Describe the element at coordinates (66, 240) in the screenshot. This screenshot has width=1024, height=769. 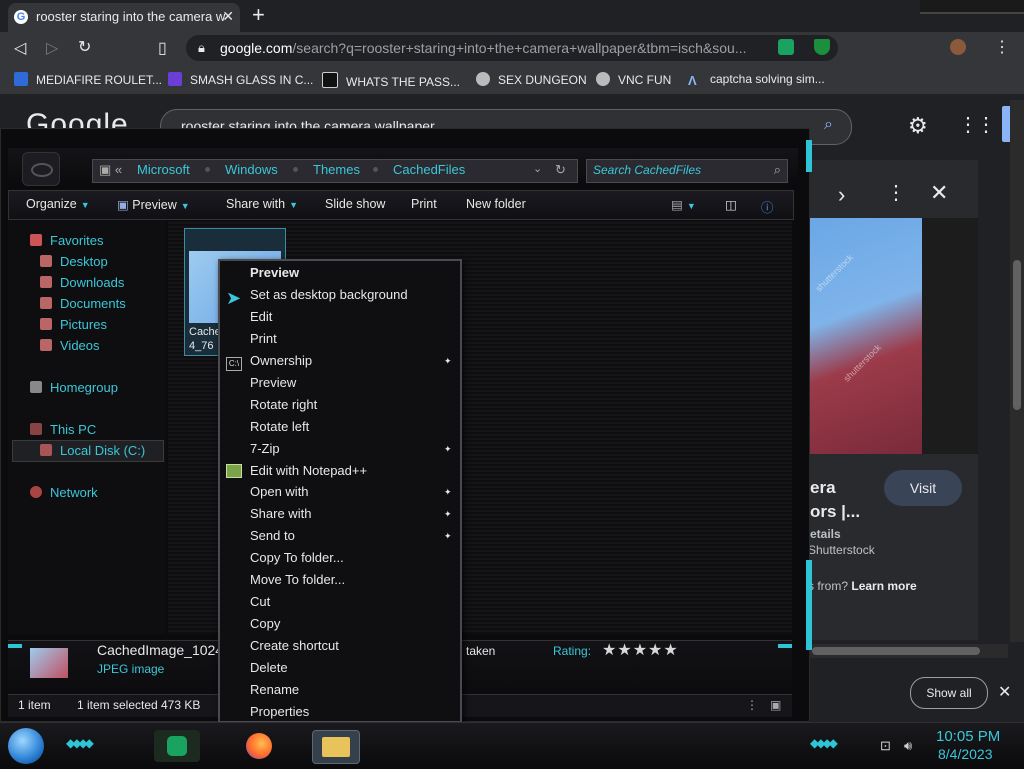
I see `nav-favorites: Favorites` at that location.